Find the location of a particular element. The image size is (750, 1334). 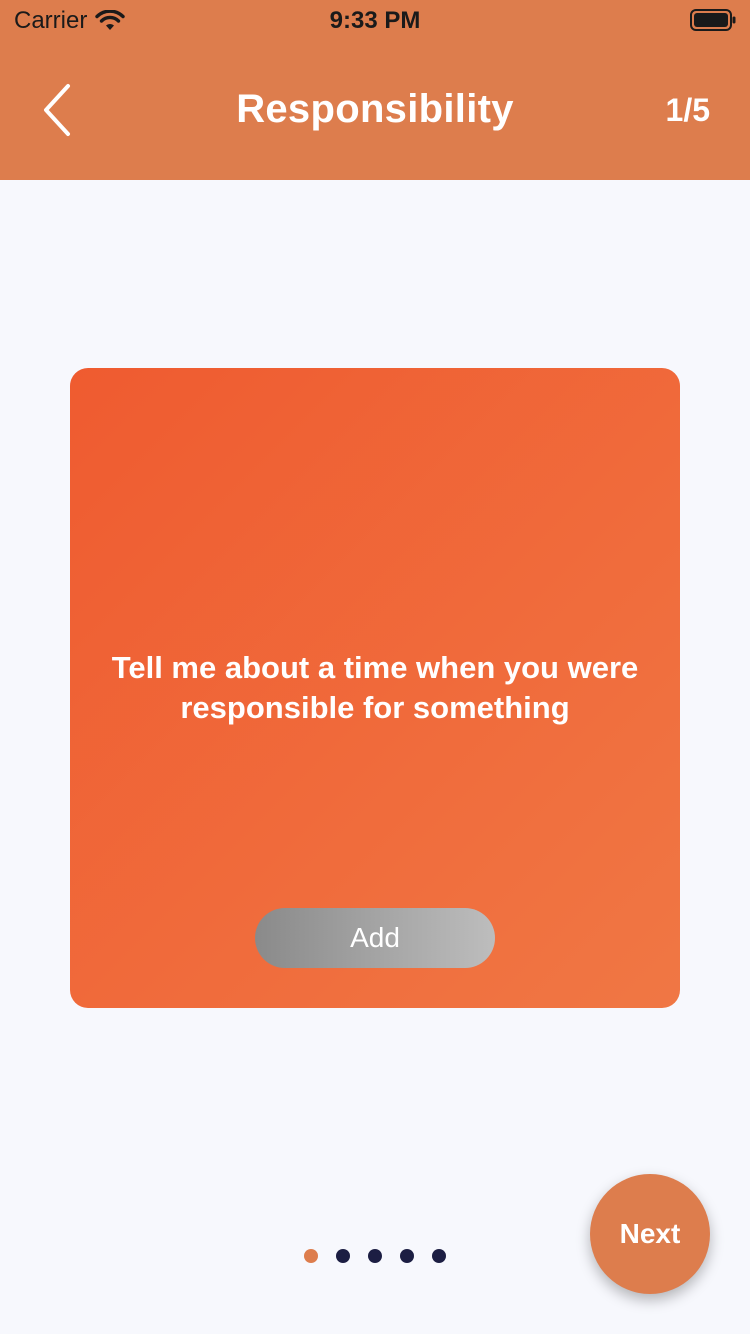

back-button is located at coordinates (57, 110).